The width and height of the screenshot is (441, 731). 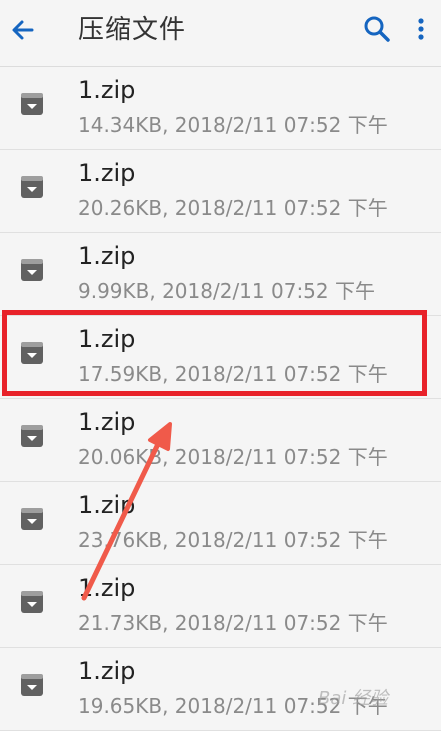 What do you see at coordinates (233, 540) in the screenshot?
I see `file-meta: 23.76KB, 2018/2/11 07:52 下午` at bounding box center [233, 540].